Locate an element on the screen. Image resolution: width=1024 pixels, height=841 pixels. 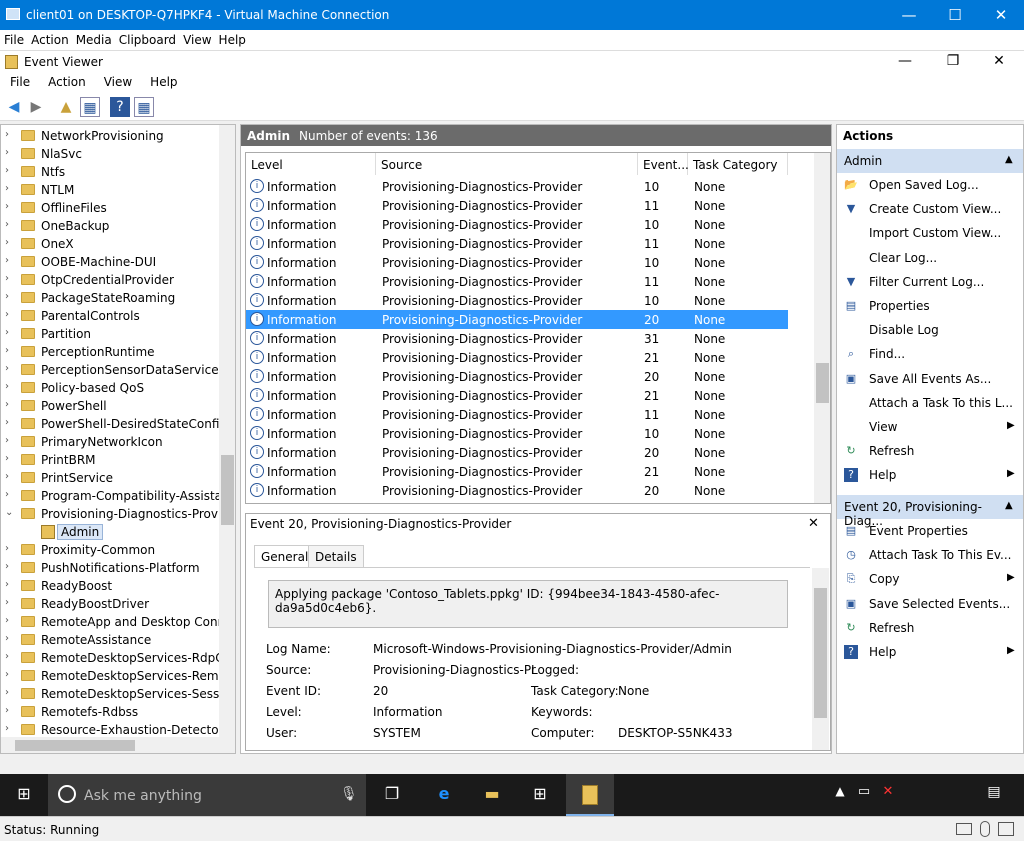
action-item: View ▶ is located at coordinates (930, 427).